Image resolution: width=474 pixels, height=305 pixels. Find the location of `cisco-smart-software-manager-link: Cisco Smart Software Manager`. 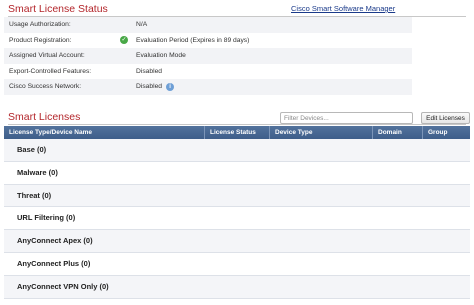

cisco-smart-software-manager-link: Cisco Smart Software Manager is located at coordinates (343, 8).